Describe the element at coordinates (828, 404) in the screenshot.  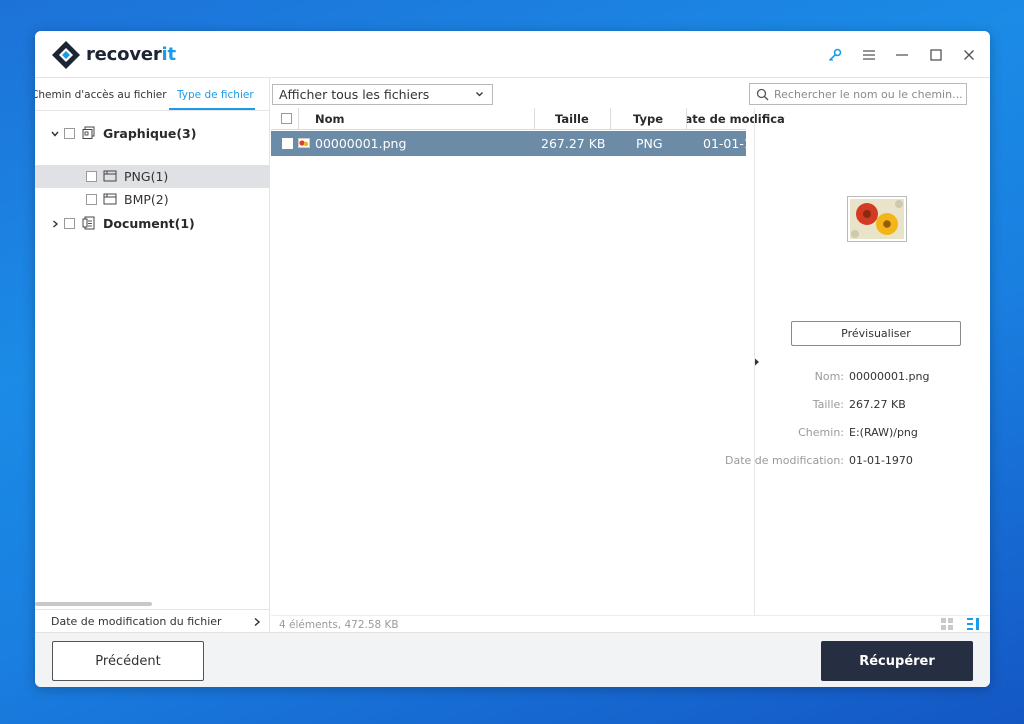
I see `preview-size-label: Taille:` at that location.